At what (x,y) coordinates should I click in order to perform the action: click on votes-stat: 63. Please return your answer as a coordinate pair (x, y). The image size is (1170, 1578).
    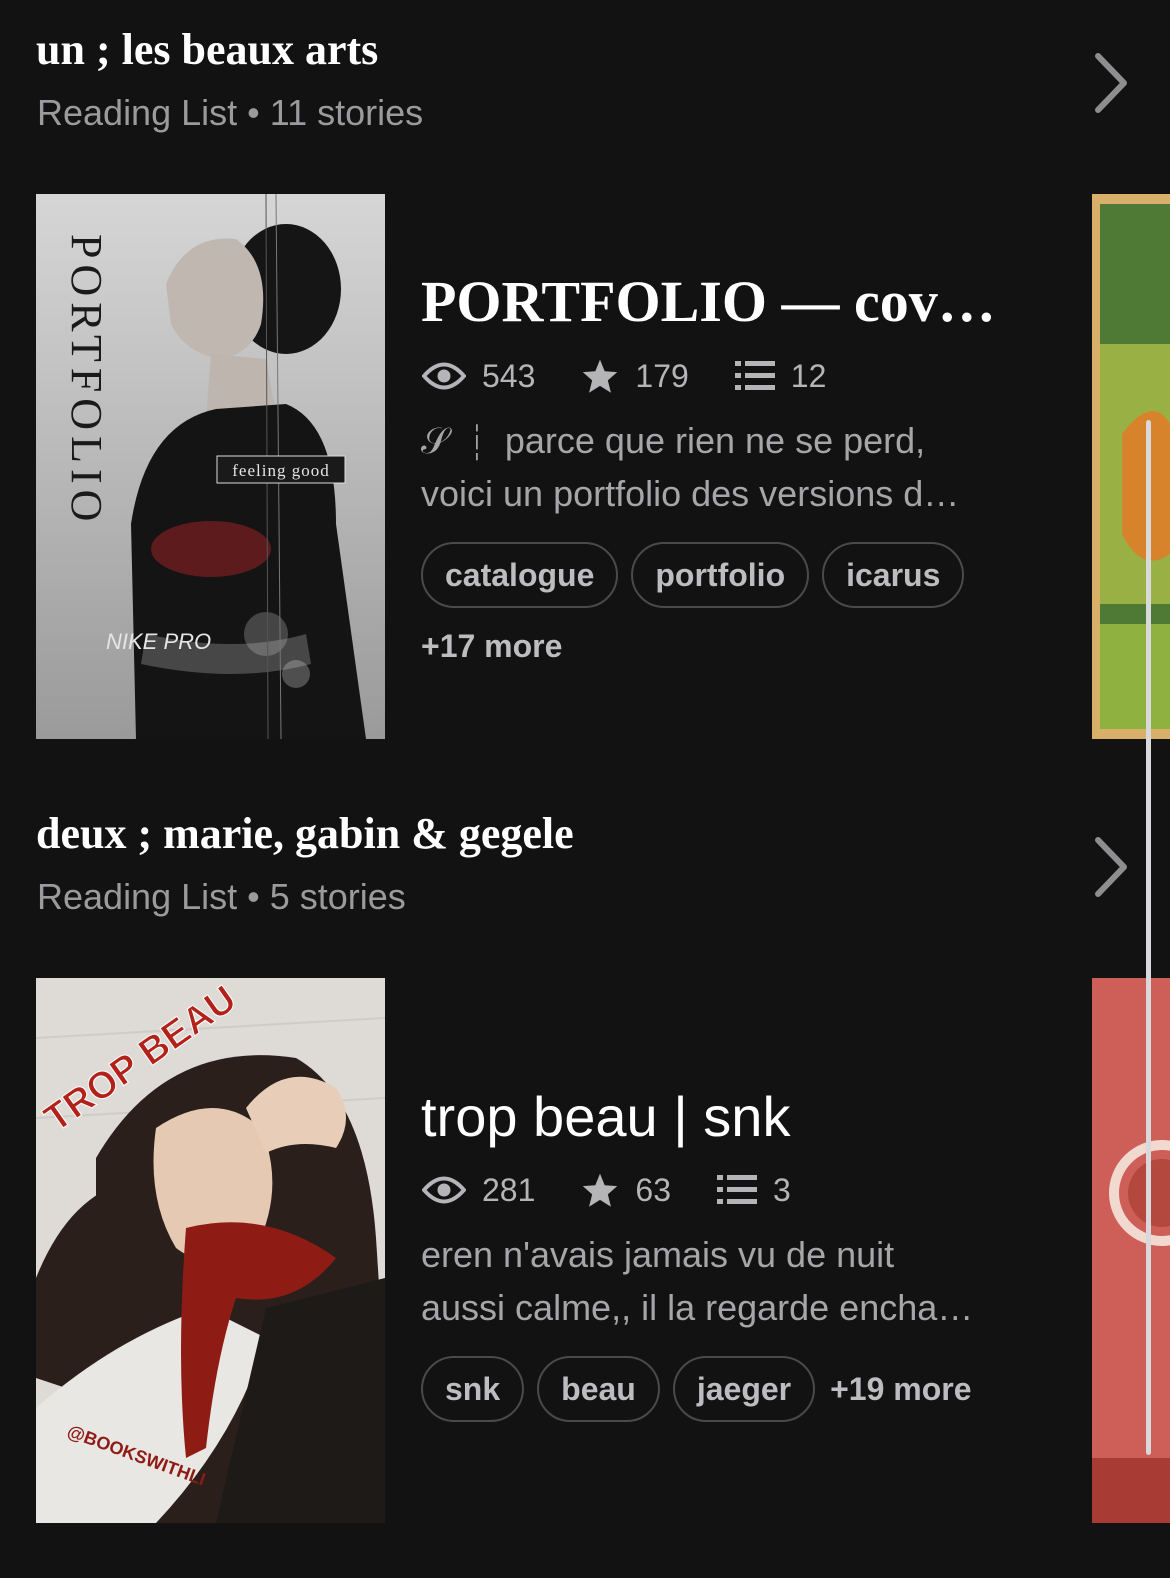
    Looking at the image, I should click on (626, 1190).